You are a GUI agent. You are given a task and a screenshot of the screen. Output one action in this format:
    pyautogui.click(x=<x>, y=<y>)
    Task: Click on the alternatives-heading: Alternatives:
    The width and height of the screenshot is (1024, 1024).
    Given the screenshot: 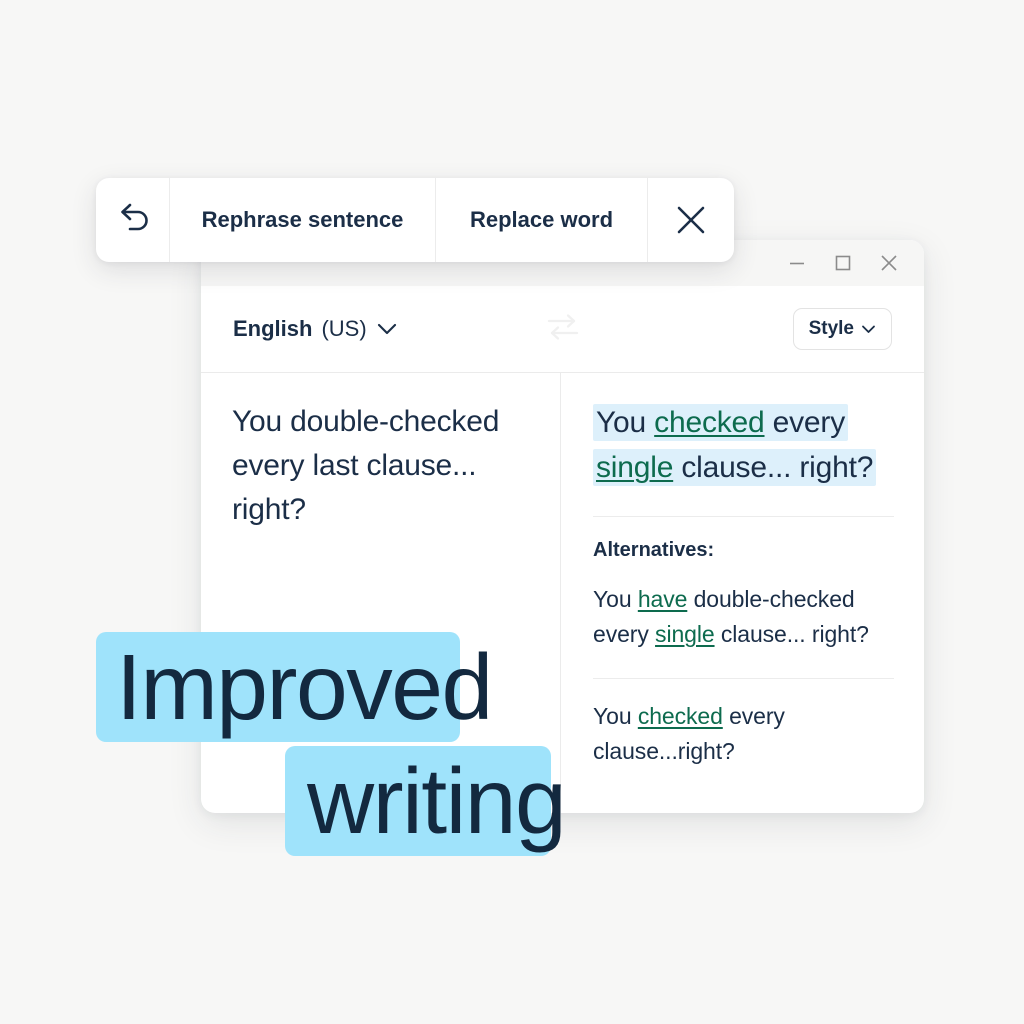 What is the action you would take?
    pyautogui.click(x=654, y=550)
    